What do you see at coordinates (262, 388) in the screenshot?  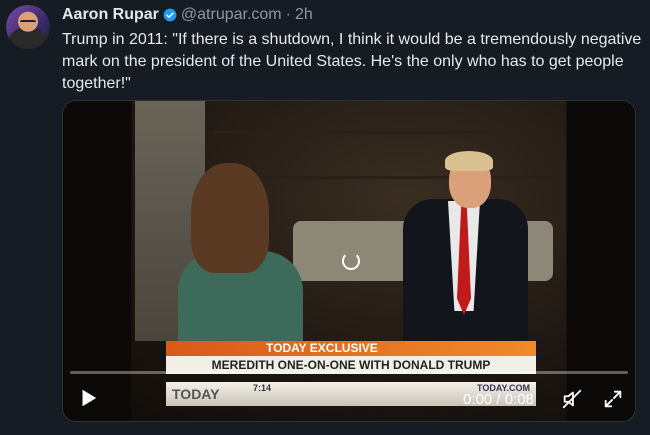 I see `tv-clock: 7:14` at bounding box center [262, 388].